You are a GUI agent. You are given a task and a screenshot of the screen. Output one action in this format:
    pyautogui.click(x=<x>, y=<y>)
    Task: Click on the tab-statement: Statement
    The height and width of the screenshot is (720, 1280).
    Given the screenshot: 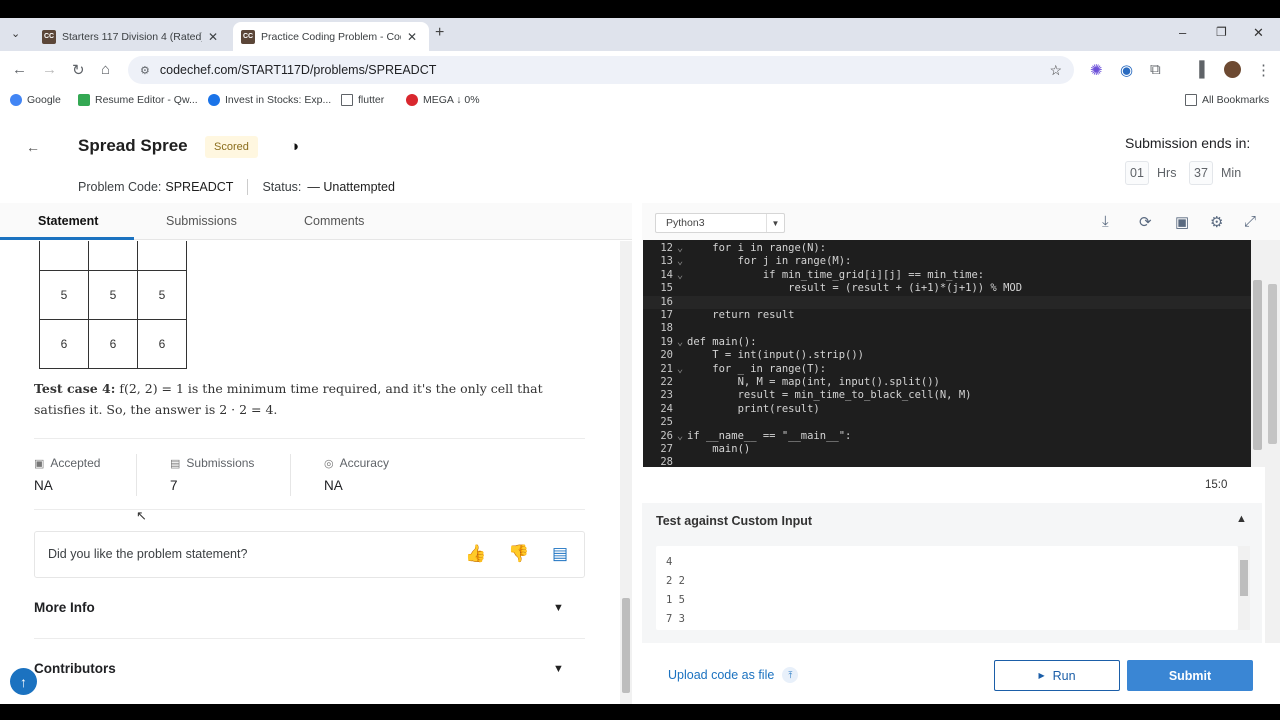 What is the action you would take?
    pyautogui.click(x=68, y=221)
    